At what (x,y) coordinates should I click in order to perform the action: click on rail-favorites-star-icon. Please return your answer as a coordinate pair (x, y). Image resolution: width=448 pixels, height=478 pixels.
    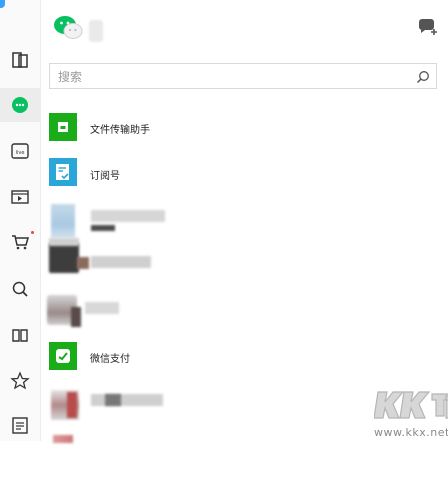
    Looking at the image, I should click on (20, 381).